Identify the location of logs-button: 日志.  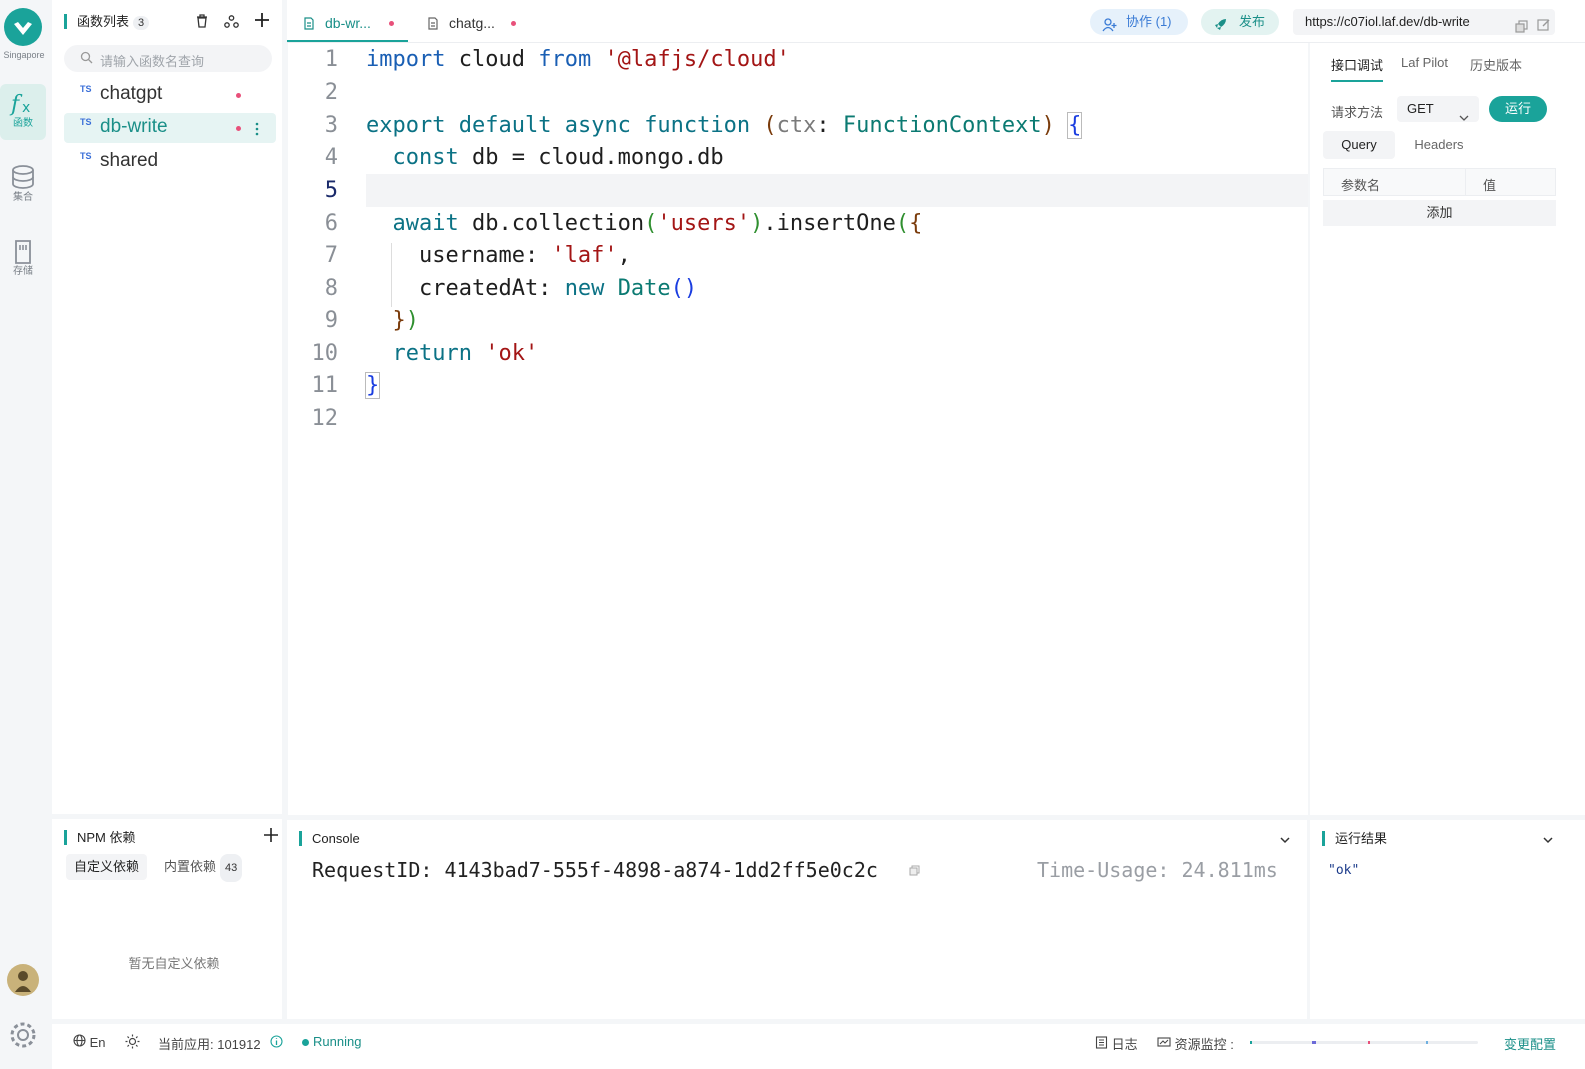
(1116, 1043).